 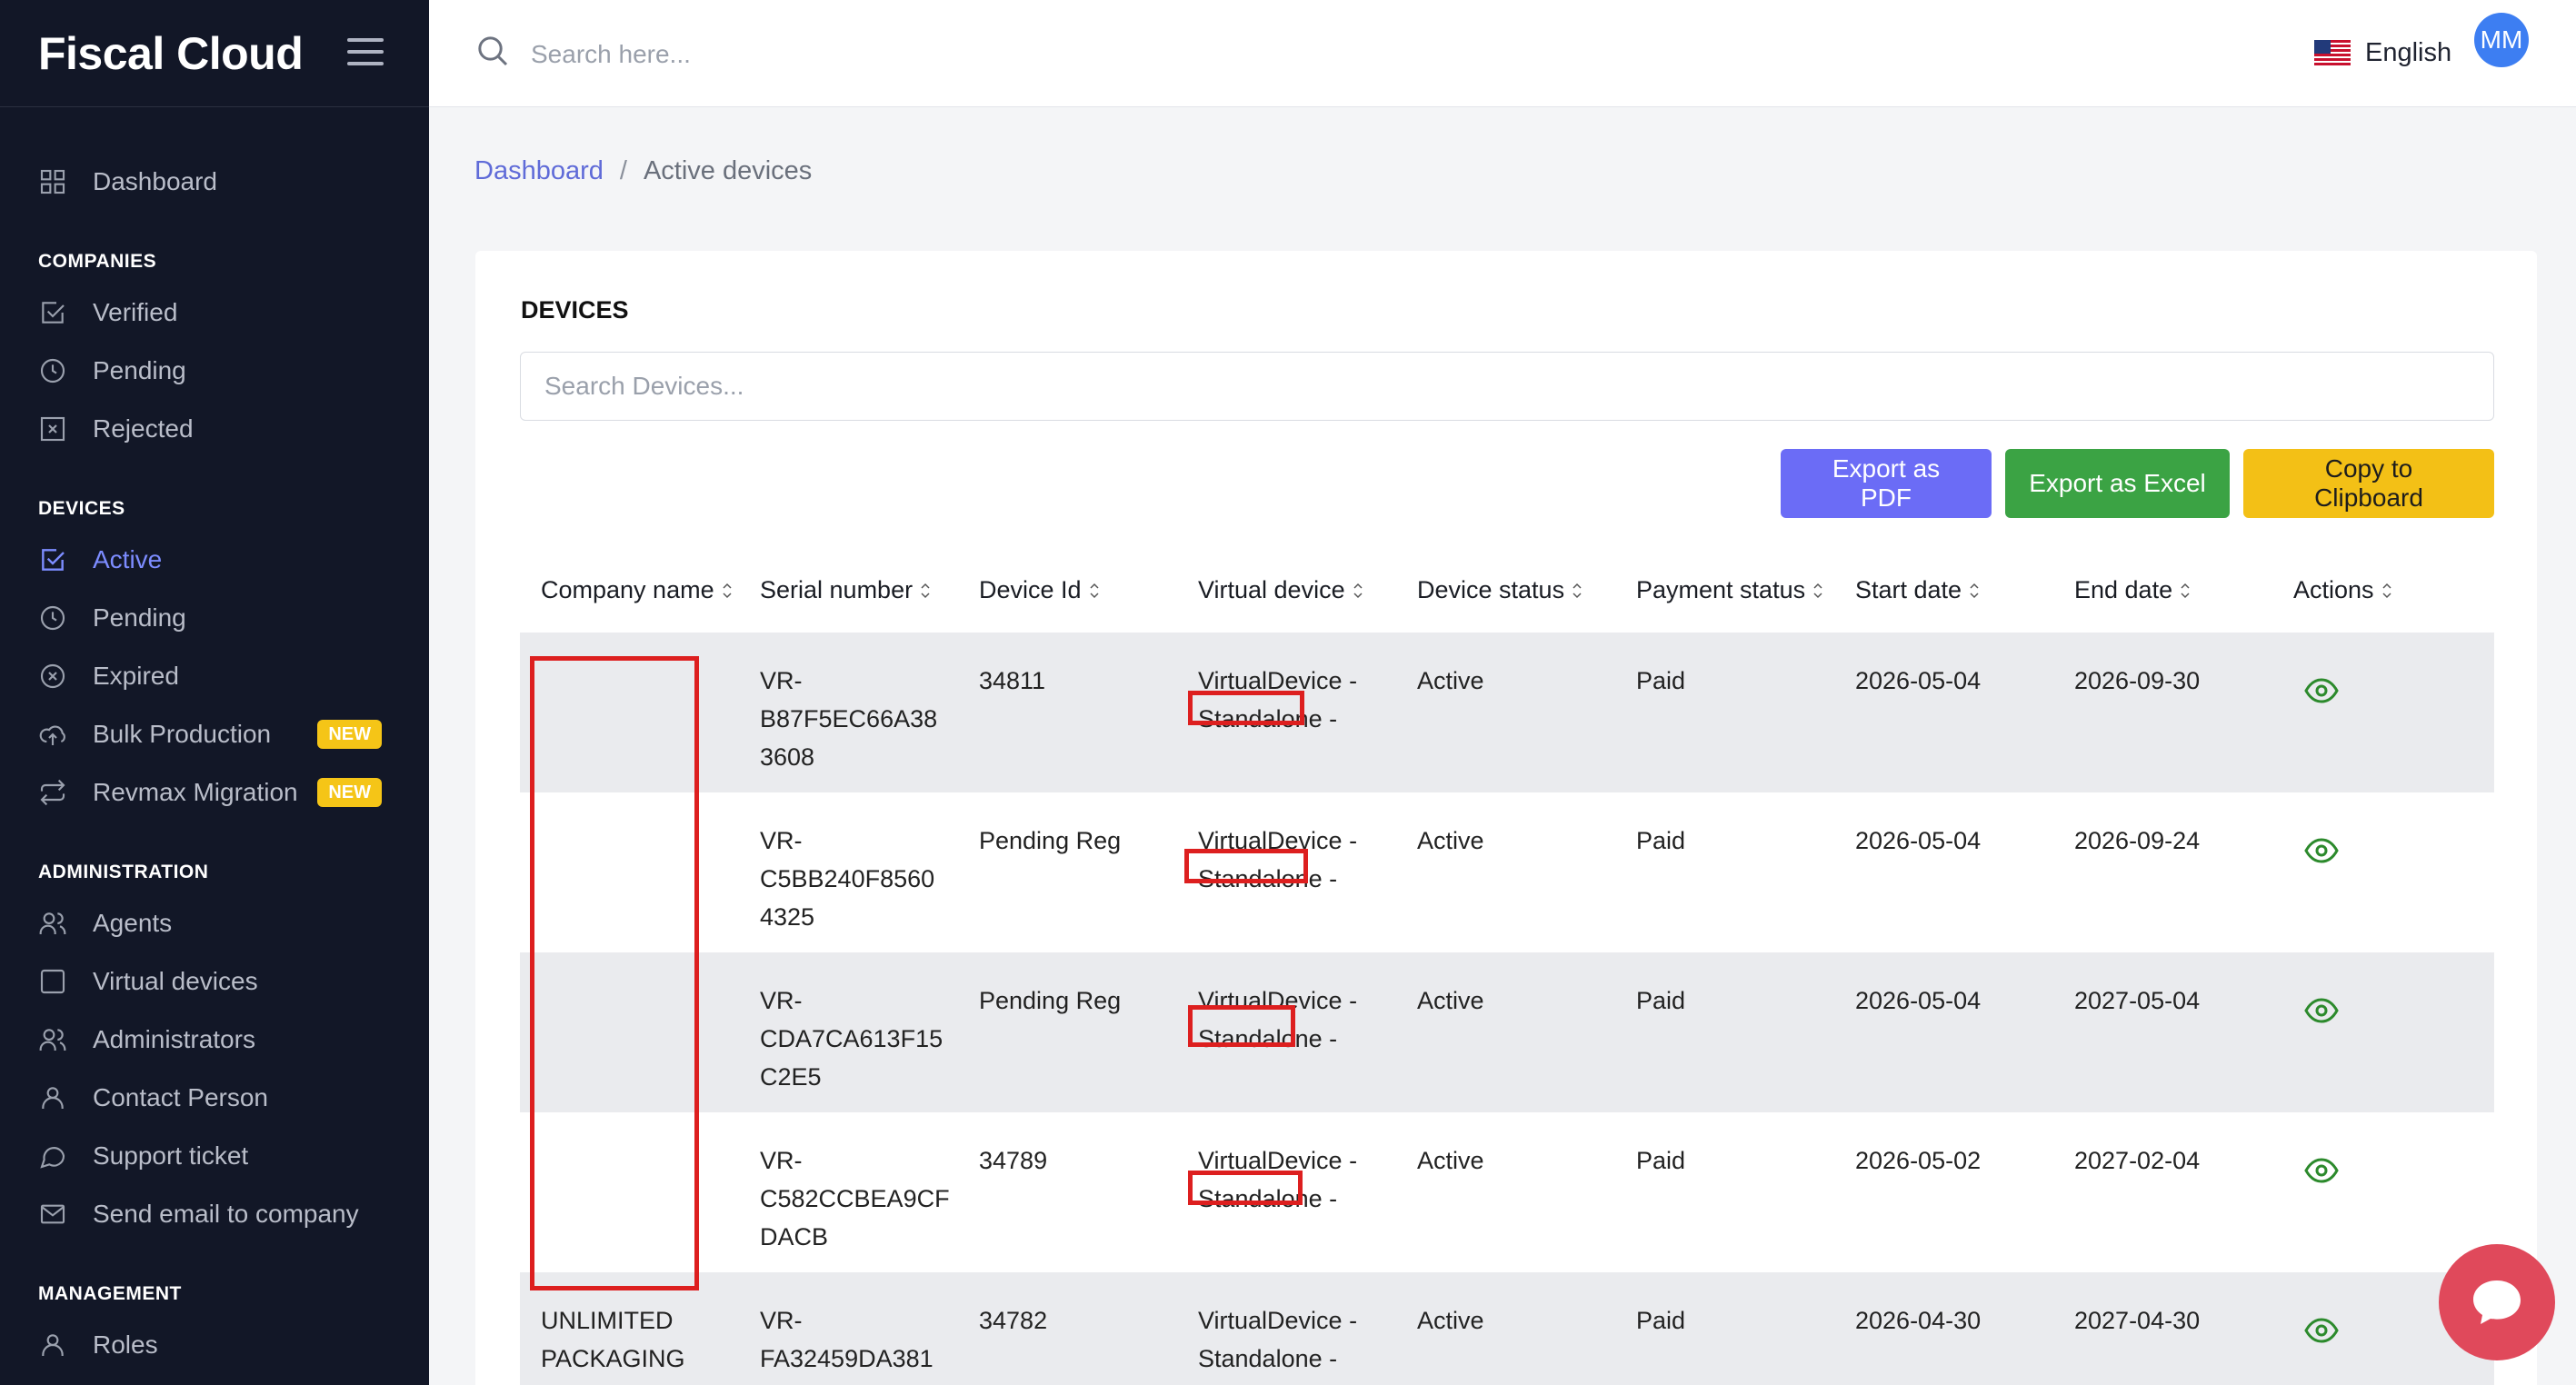 What do you see at coordinates (847, 879) in the screenshot?
I see `serial-number-cell: VR- C5BB240F8560 4325` at bounding box center [847, 879].